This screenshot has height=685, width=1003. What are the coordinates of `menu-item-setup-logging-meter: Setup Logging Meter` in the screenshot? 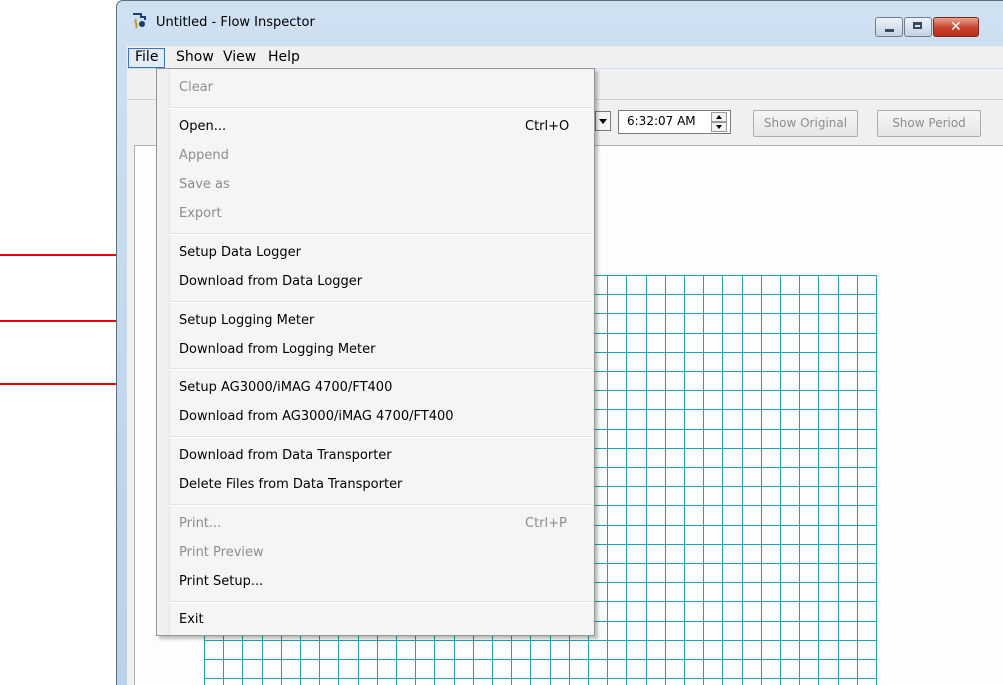 It's located at (246, 321).